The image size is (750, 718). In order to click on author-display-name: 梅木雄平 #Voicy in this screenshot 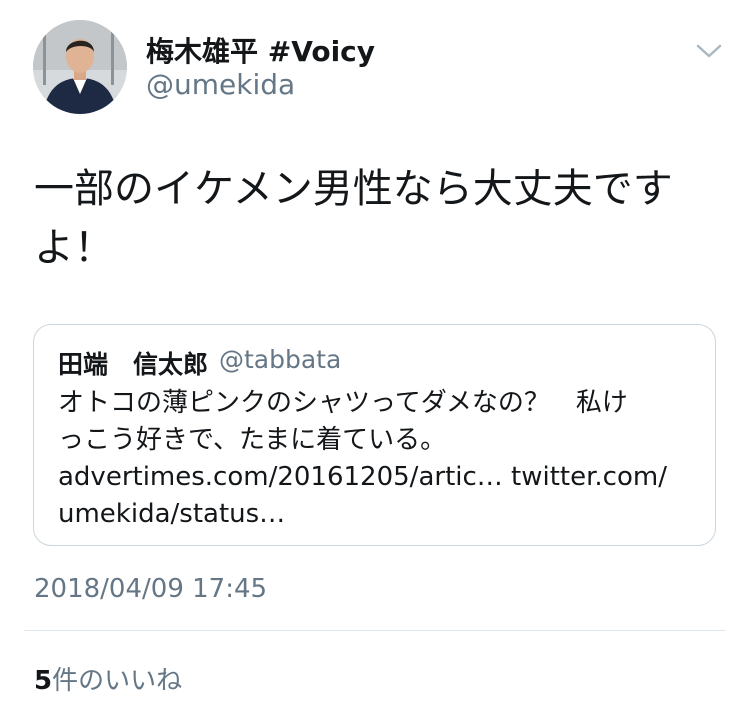, I will do `click(260, 50)`.